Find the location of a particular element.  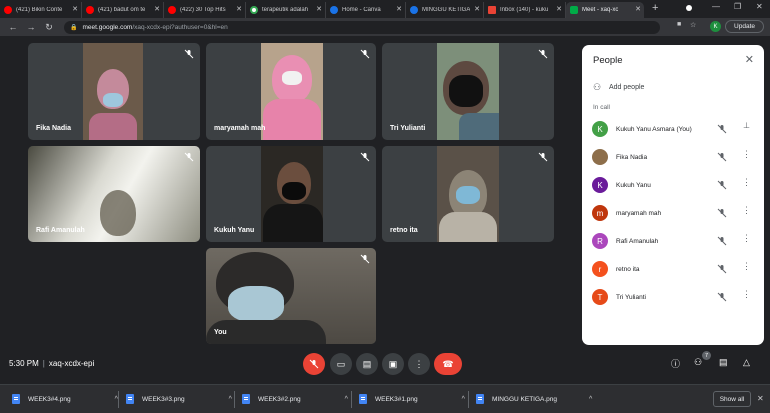

pin-icon: ⊥ is located at coordinates (746, 125).